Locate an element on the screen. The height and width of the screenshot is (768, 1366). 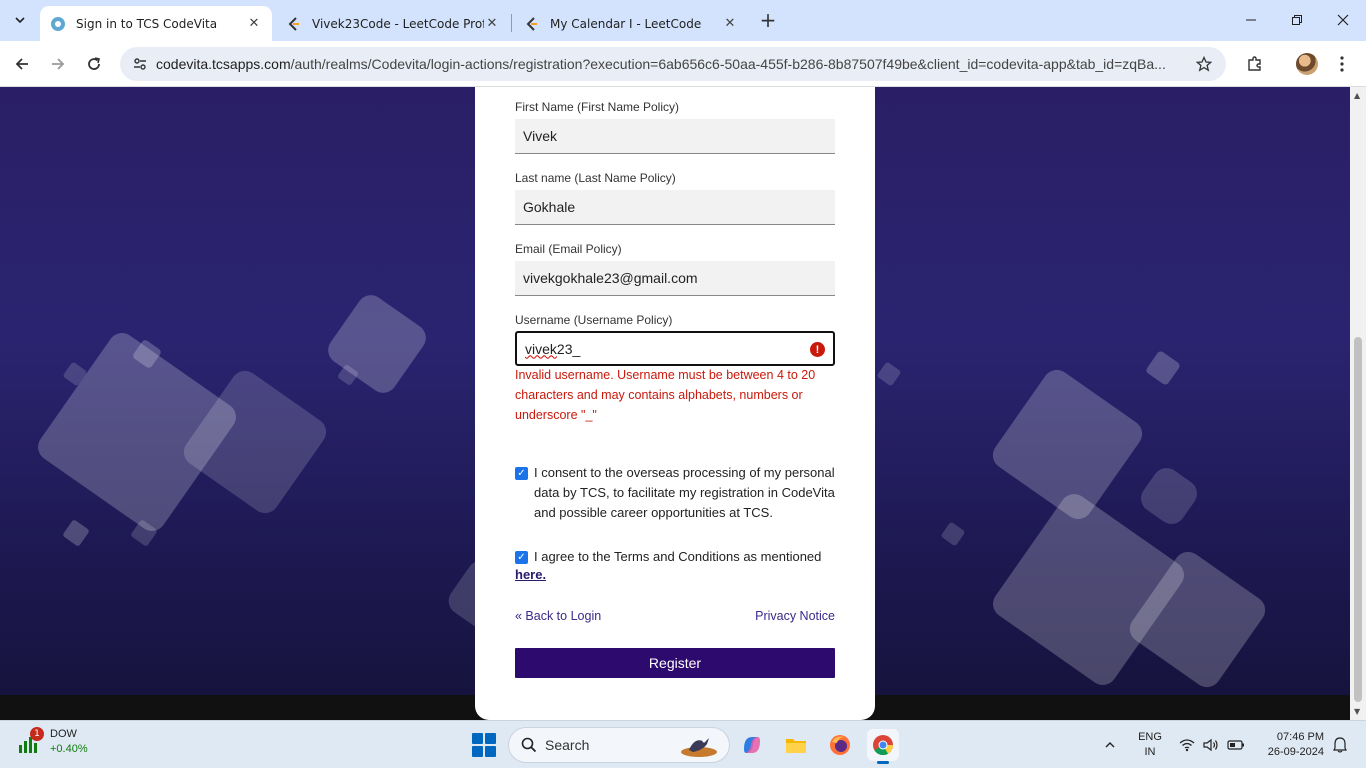
error-icon: ! is located at coordinates (817, 349).